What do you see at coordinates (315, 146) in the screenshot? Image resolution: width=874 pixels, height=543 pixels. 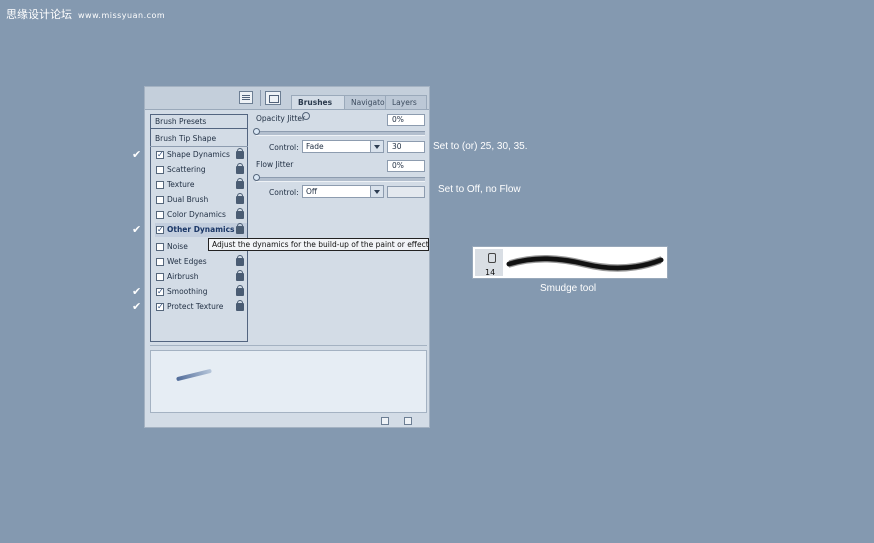 I see `opacity-control-value: Fade` at bounding box center [315, 146].